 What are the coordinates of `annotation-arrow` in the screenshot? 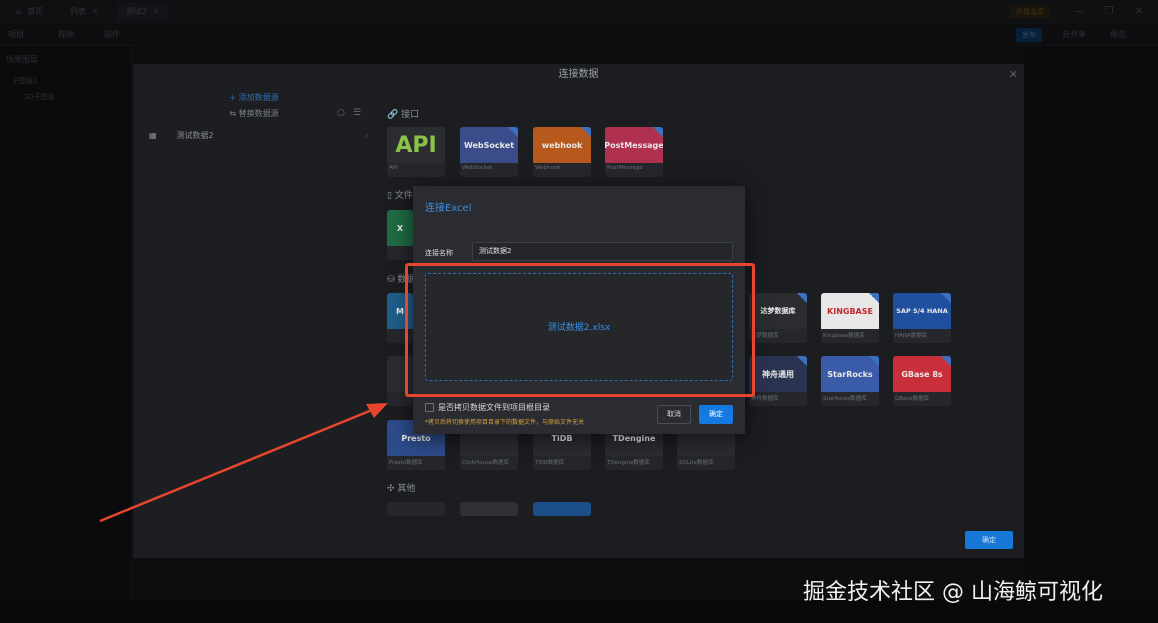 It's located at (243, 463).